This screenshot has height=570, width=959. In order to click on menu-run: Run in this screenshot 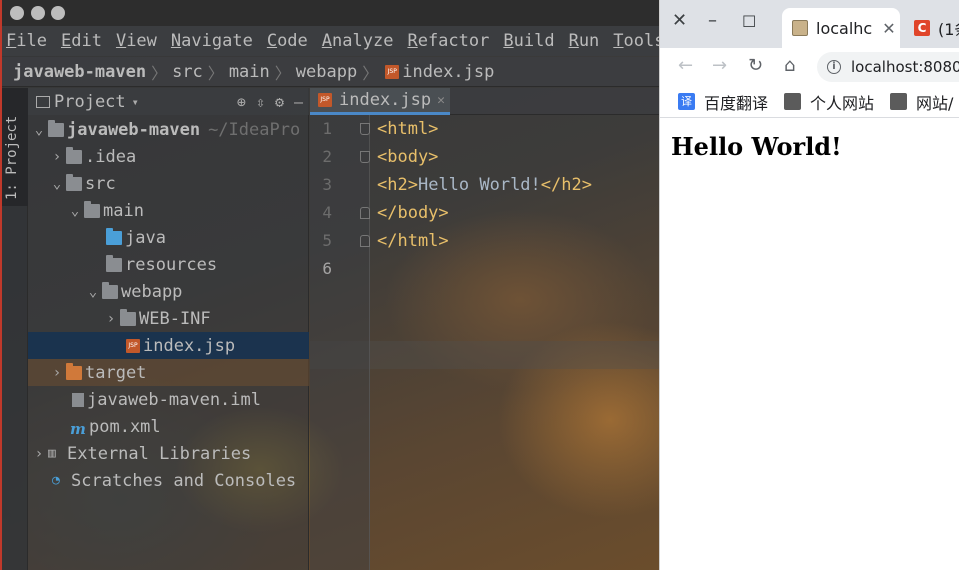, I will do `click(584, 41)`.